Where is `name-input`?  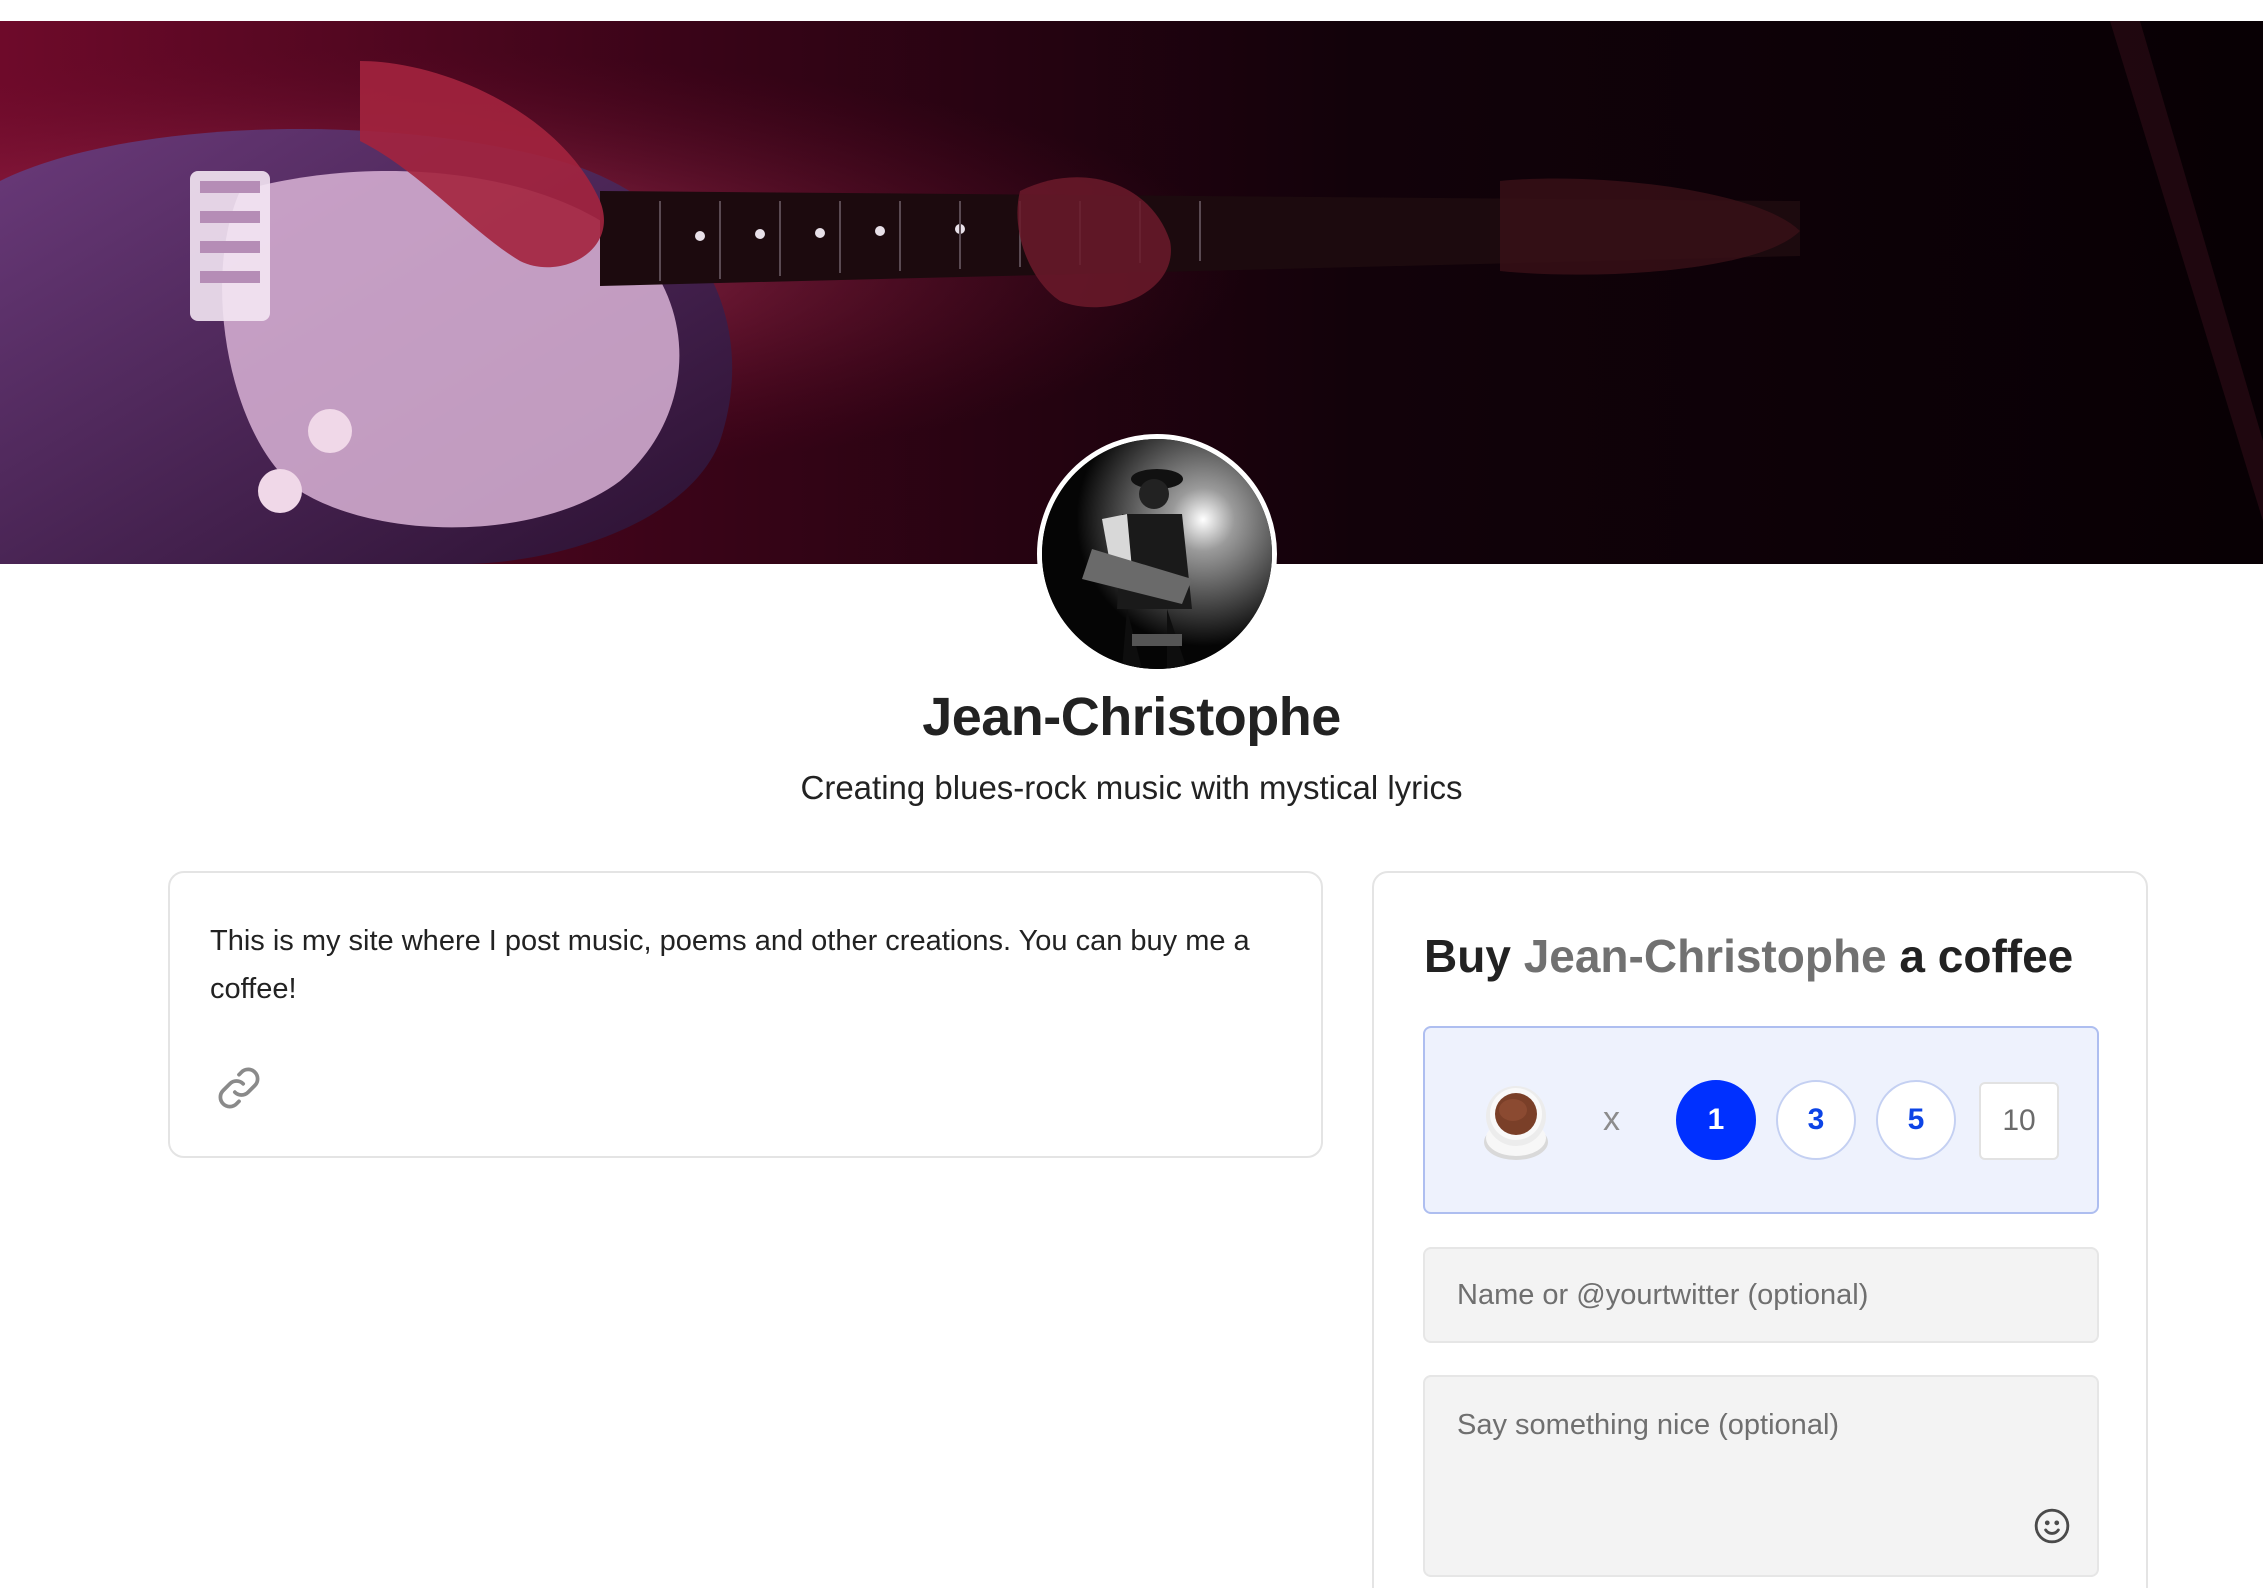
name-input is located at coordinates (1761, 1295).